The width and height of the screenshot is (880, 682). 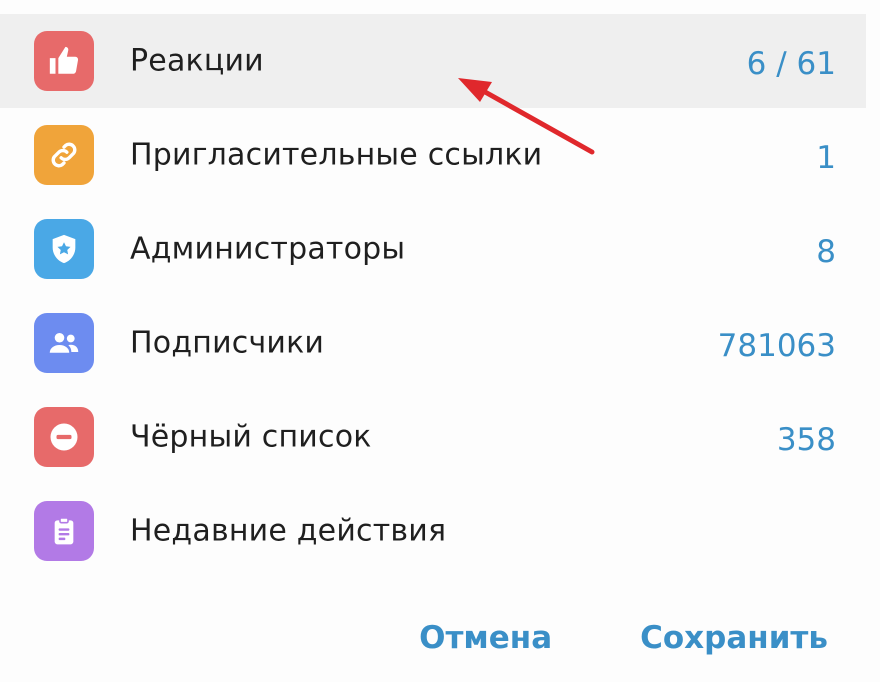 What do you see at coordinates (623, 638) in the screenshot?
I see `dialog-footer: Отмена Сохранить` at bounding box center [623, 638].